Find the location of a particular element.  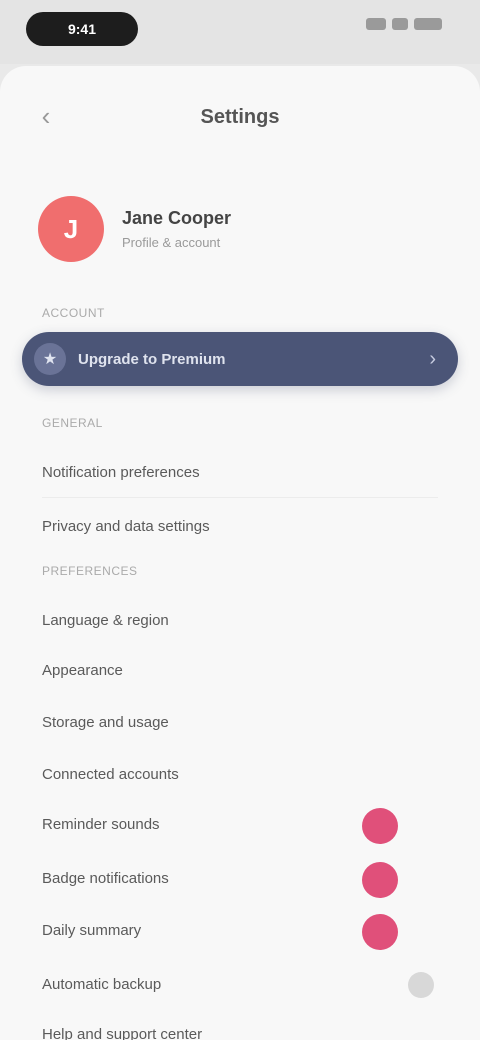

row-label: Connected accounts is located at coordinates (110, 774).